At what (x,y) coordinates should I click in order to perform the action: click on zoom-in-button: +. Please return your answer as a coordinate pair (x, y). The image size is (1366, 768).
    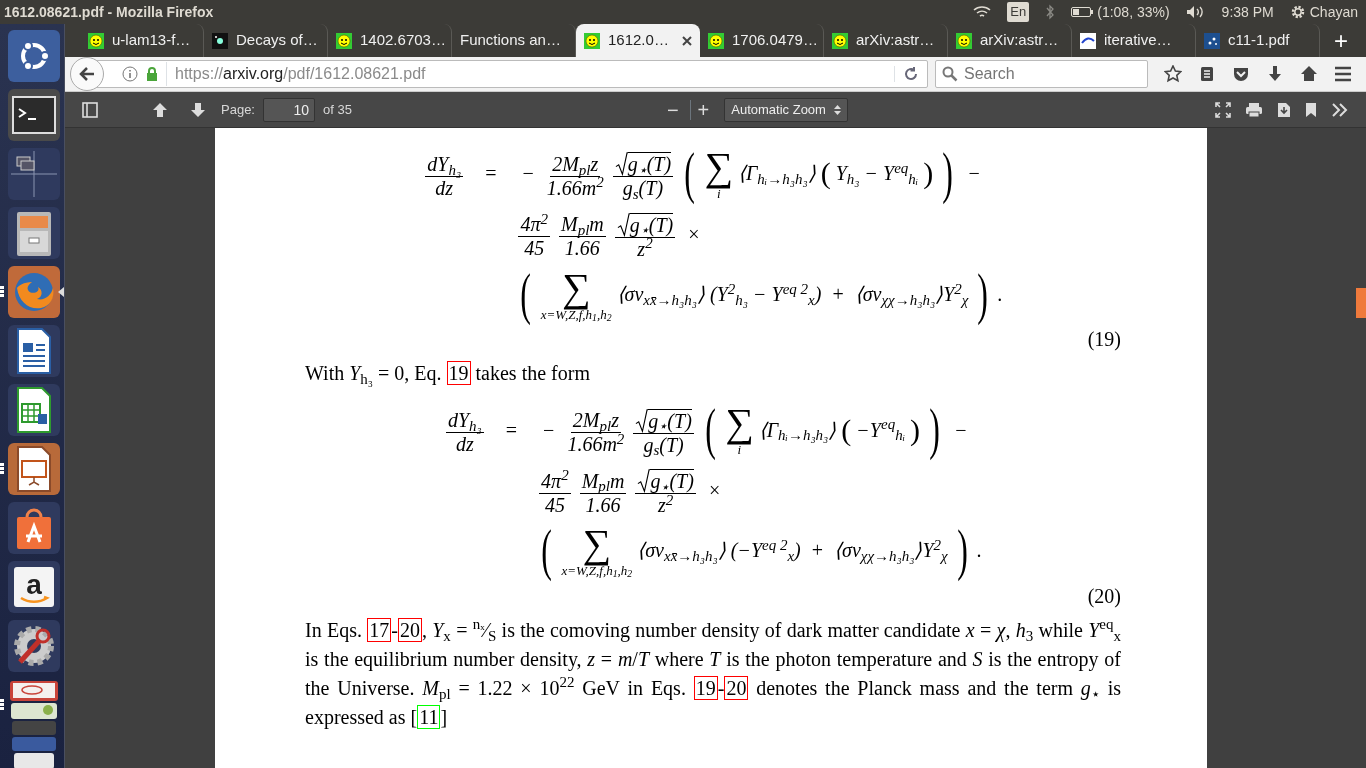
    Looking at the image, I should click on (703, 109).